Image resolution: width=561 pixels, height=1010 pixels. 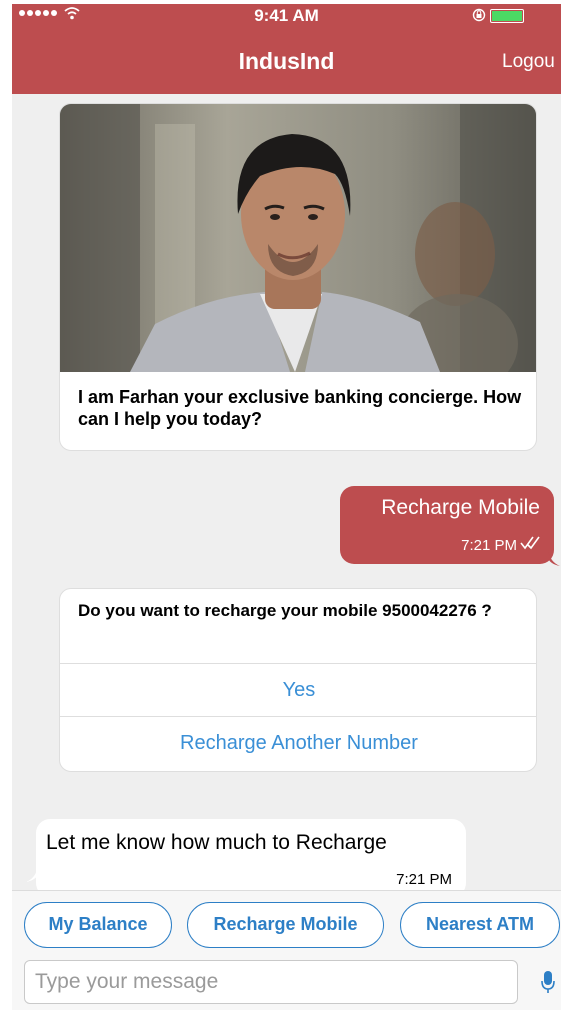 I want to click on lock-rotation-icon, so click(x=479, y=15).